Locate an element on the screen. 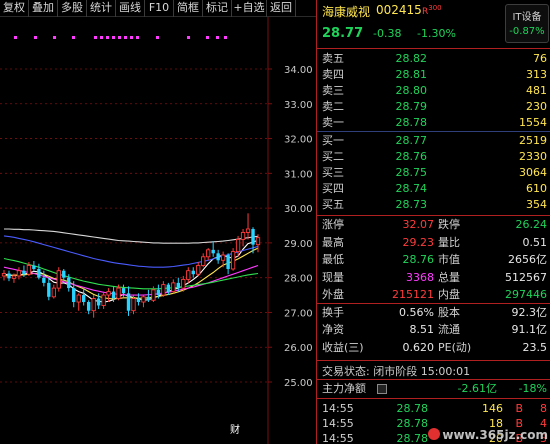 The height and width of the screenshot is (444, 550). trade-tick-row: 14:55 28.78 146 B 8 is located at coordinates (433, 408).